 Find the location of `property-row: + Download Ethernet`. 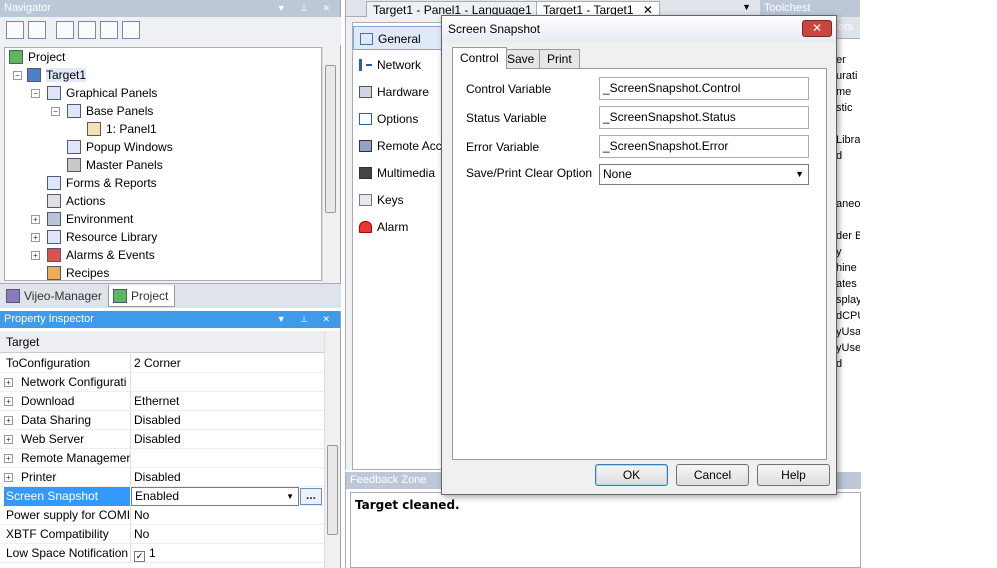

property-row: + Download Ethernet is located at coordinates (162, 401).